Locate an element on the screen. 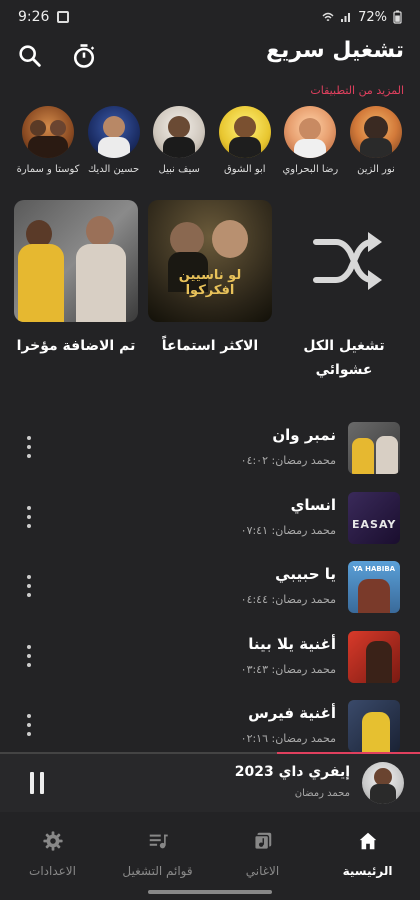  artist-item: نور الزين is located at coordinates (376, 146).